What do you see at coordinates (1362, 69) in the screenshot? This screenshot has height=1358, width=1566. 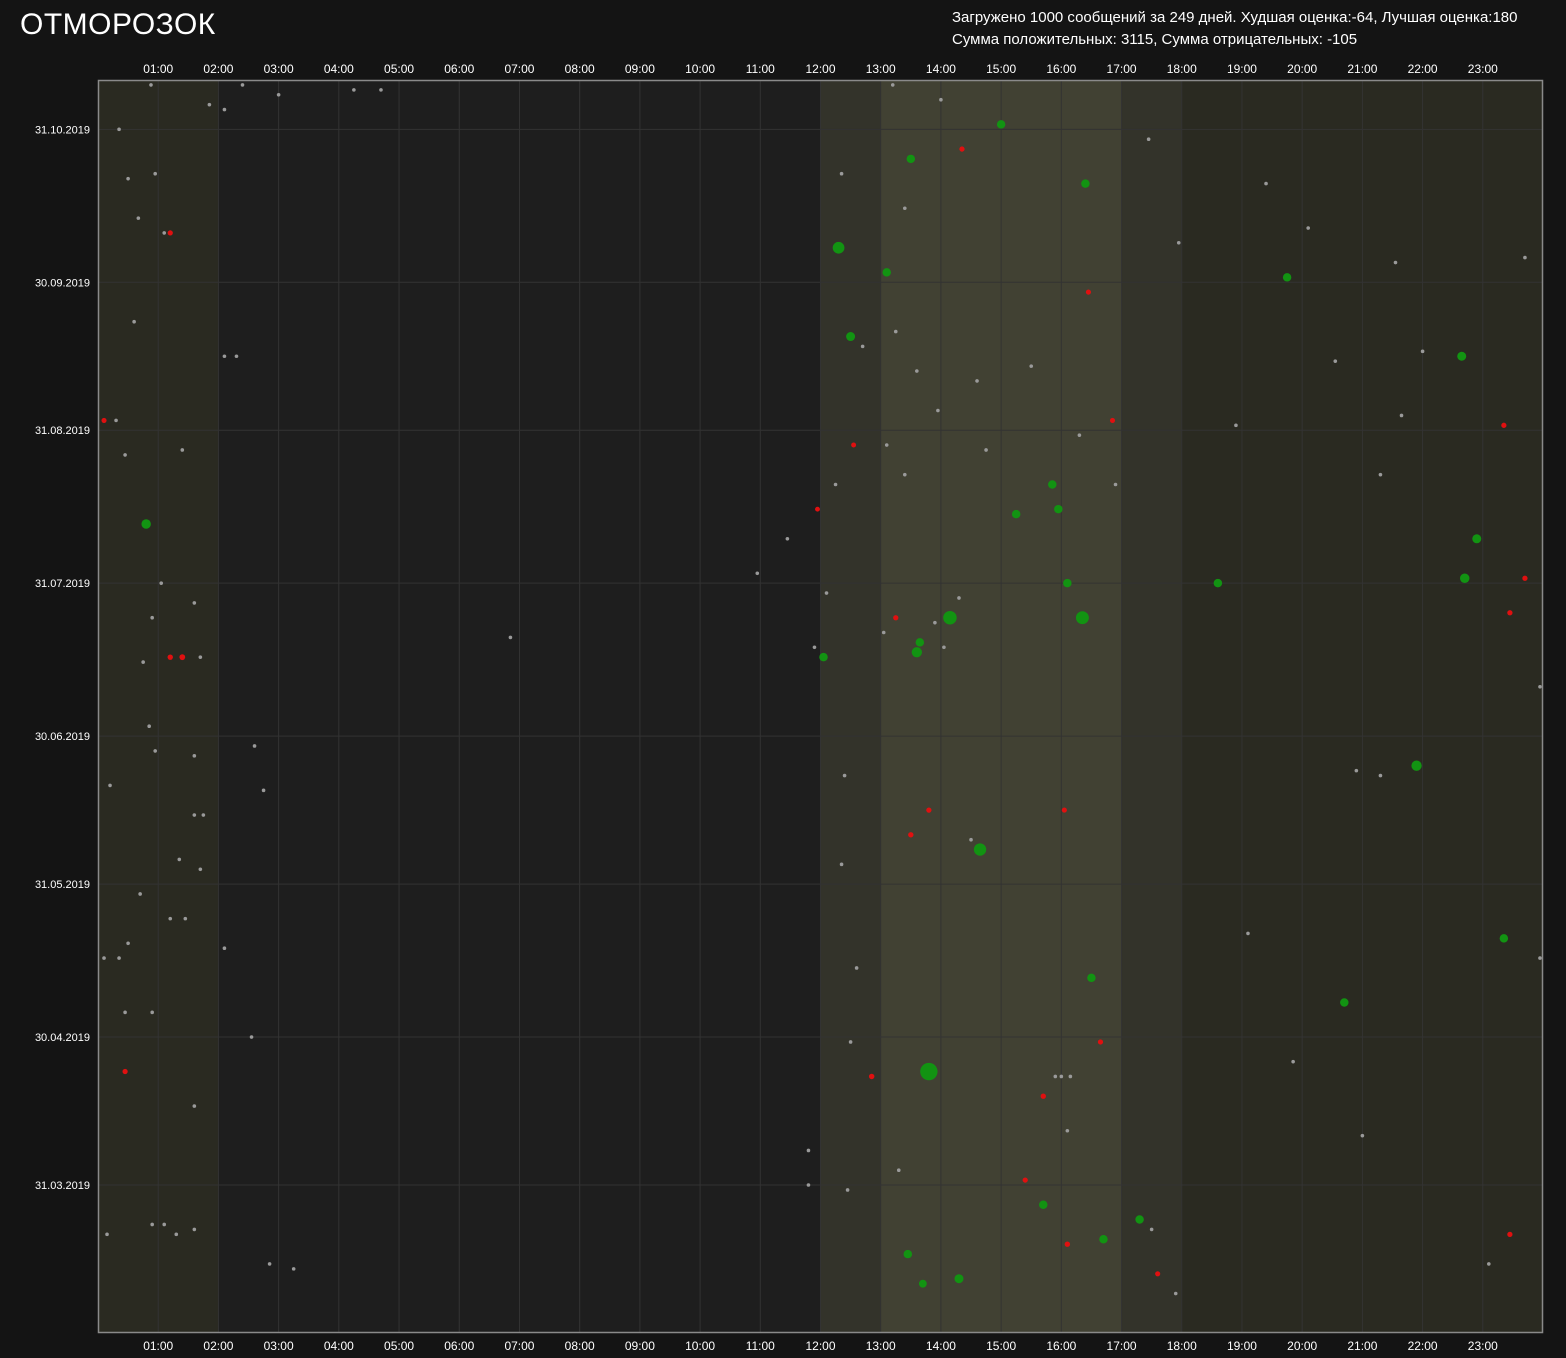 I see `x-tick-label-top: 21:00` at bounding box center [1362, 69].